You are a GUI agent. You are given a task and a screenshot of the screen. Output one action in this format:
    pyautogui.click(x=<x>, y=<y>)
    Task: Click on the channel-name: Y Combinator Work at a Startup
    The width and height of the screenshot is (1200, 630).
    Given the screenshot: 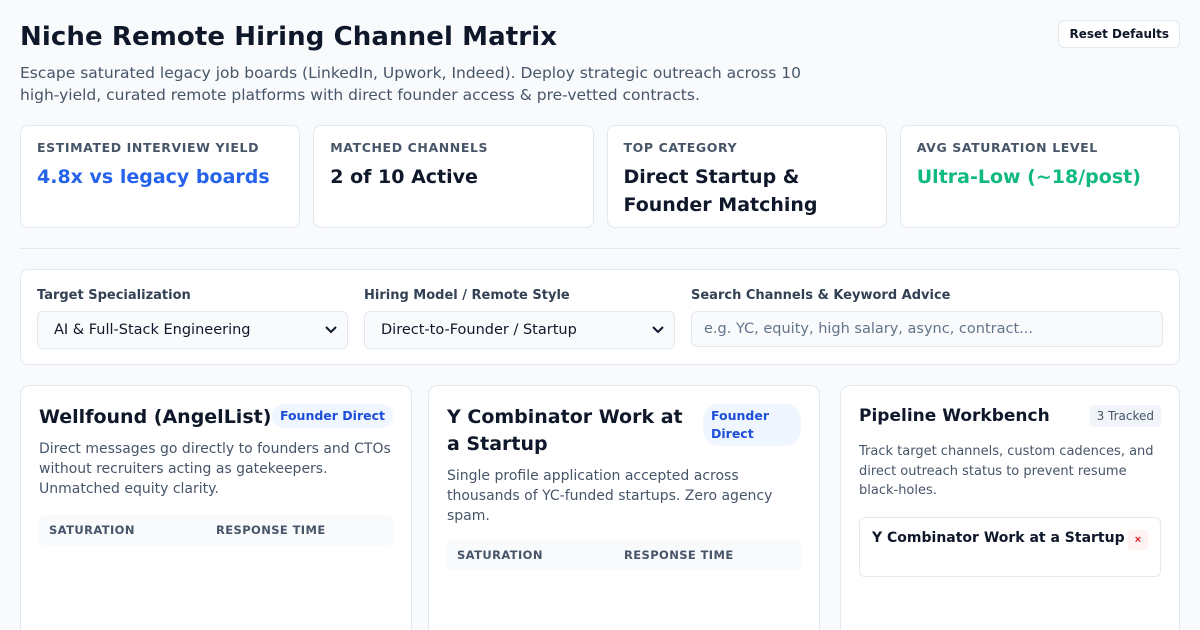 What is the action you would take?
    pyautogui.click(x=565, y=430)
    